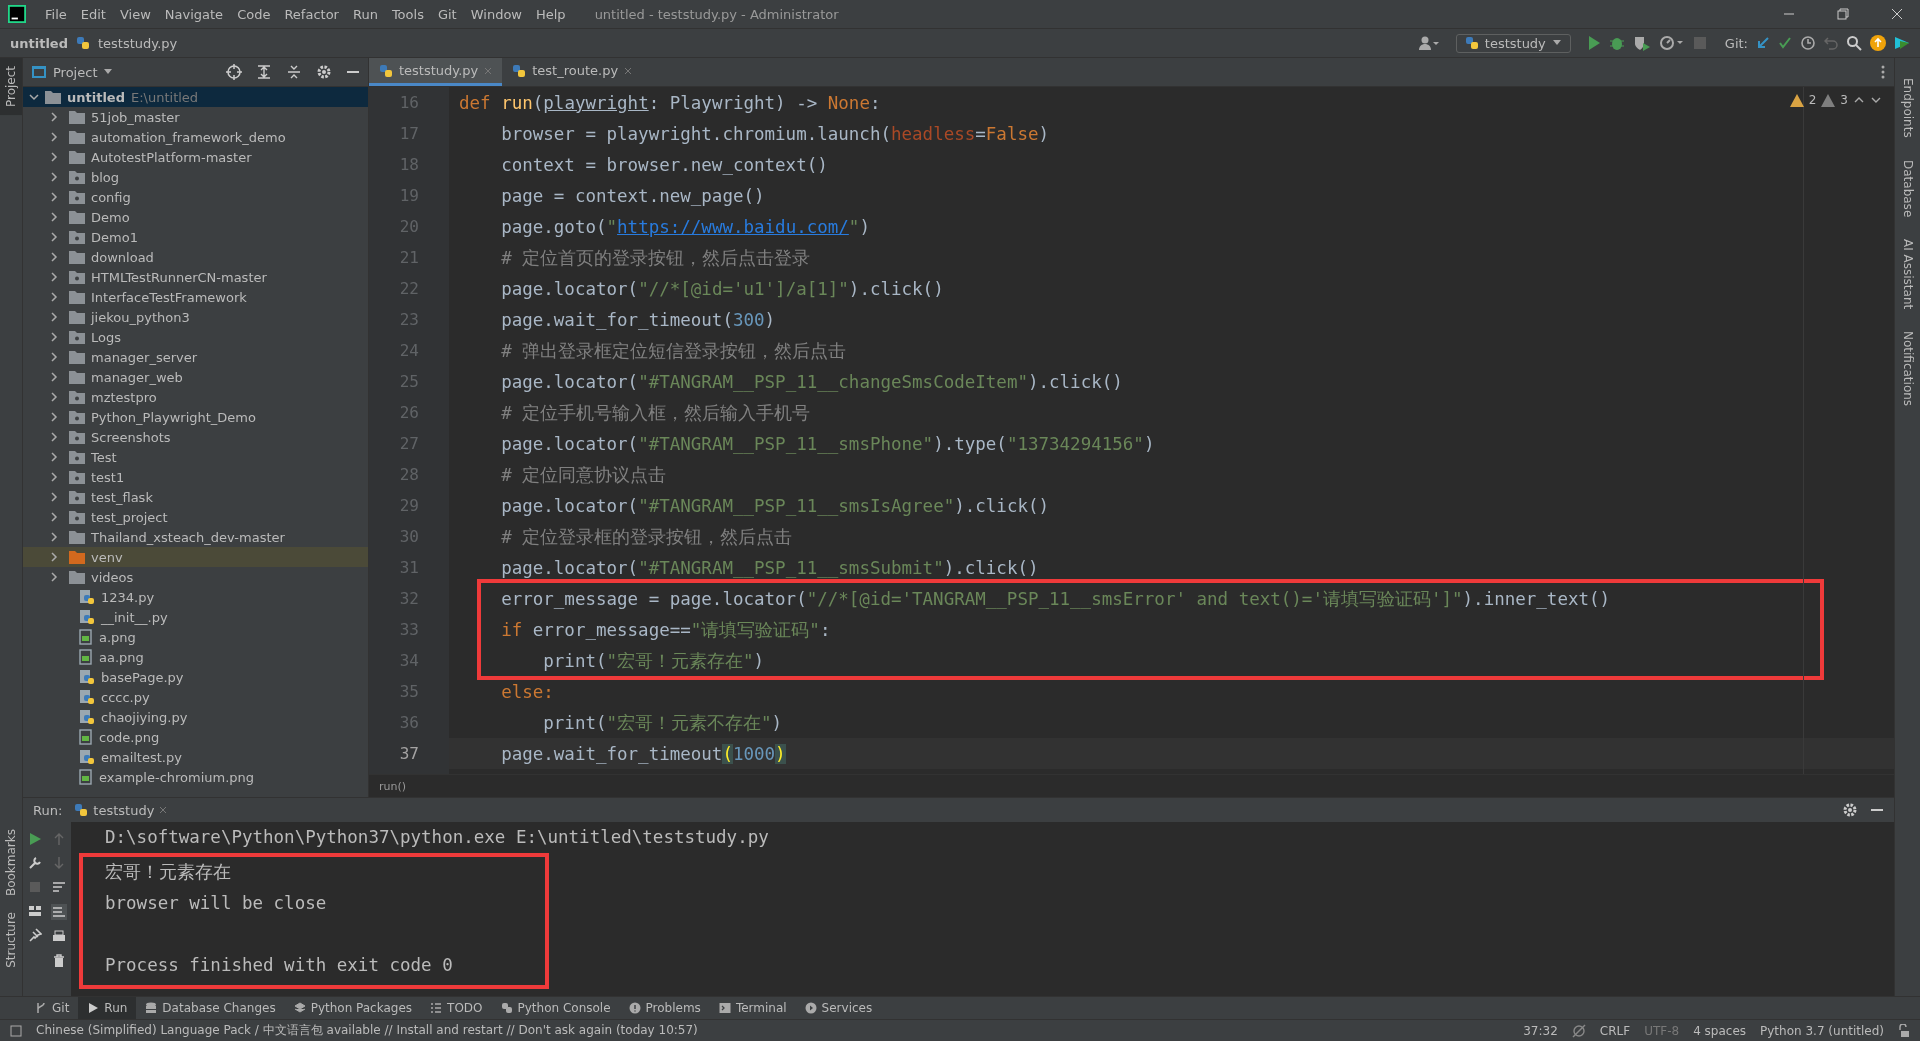  What do you see at coordinates (195, 177) in the screenshot?
I see `tree-item: blog` at bounding box center [195, 177].